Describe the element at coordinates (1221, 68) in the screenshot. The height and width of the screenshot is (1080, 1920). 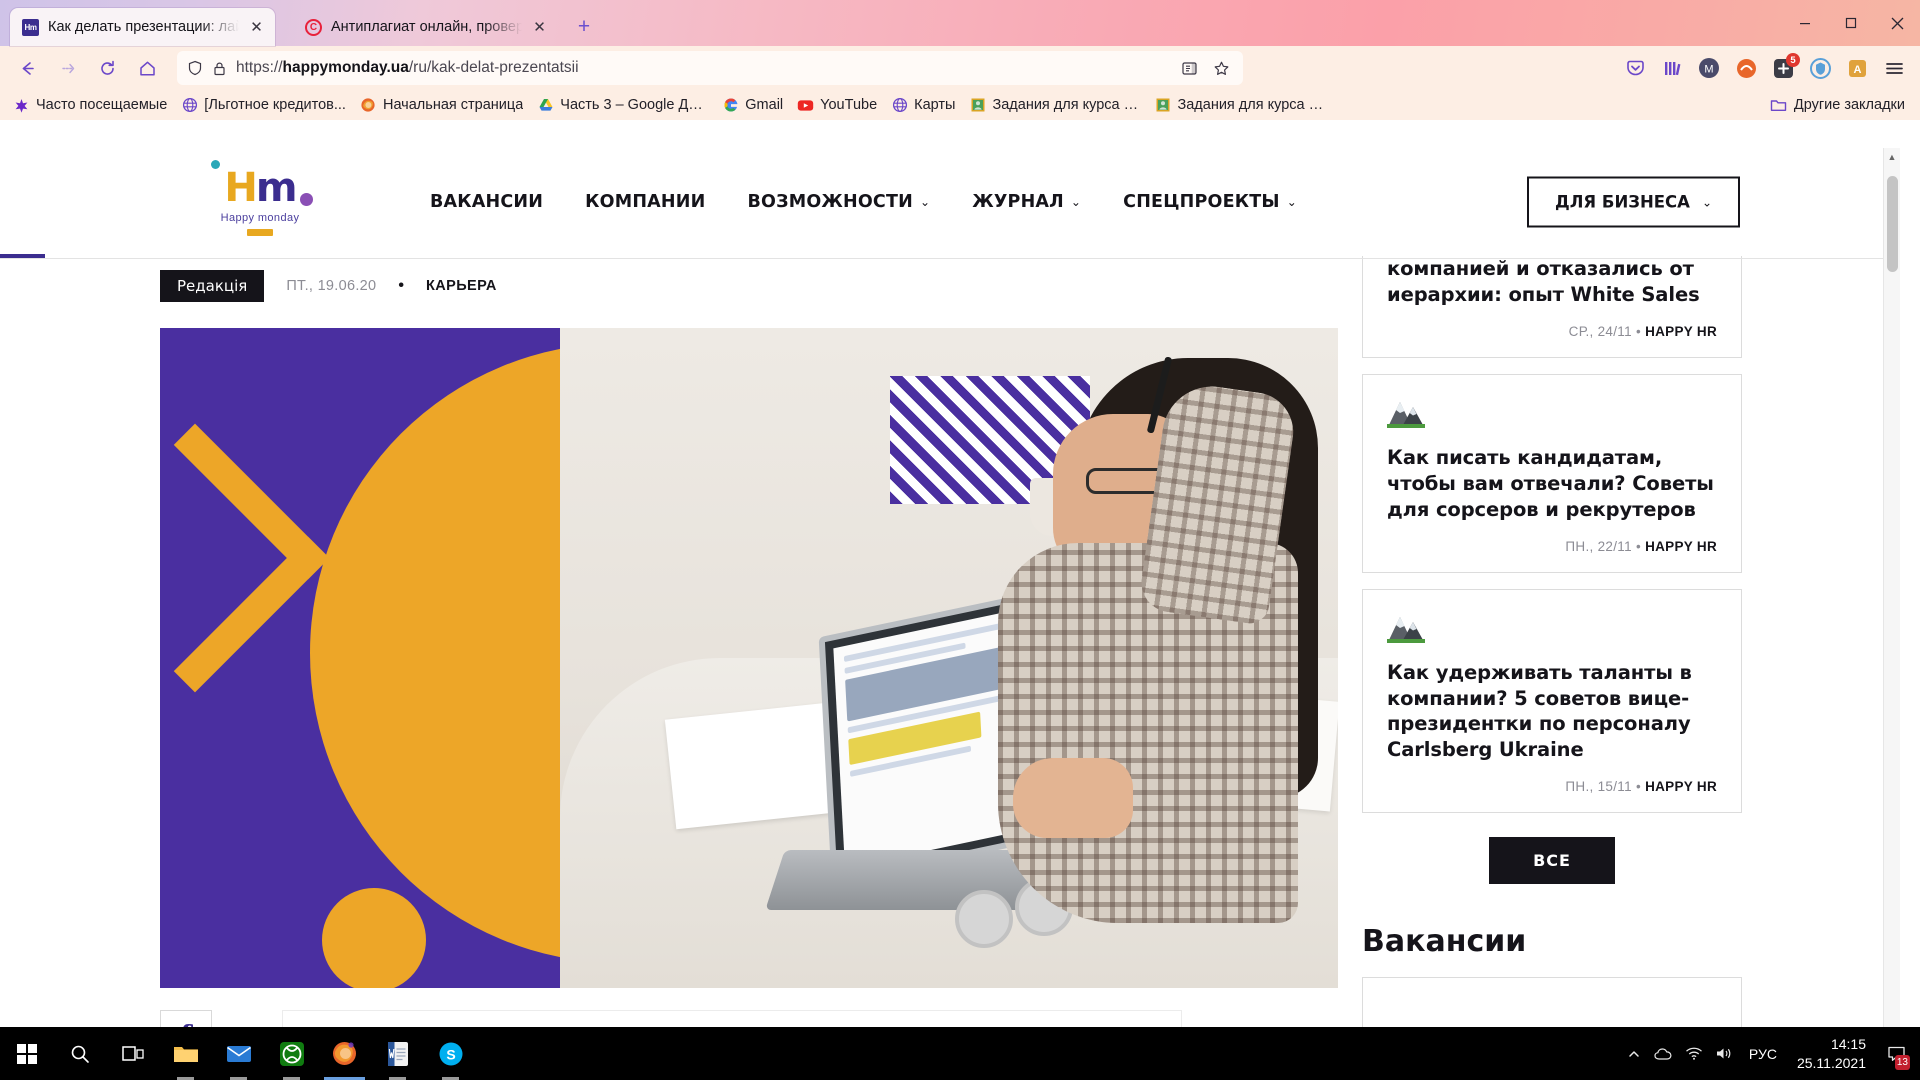
I see `star-icon` at that location.